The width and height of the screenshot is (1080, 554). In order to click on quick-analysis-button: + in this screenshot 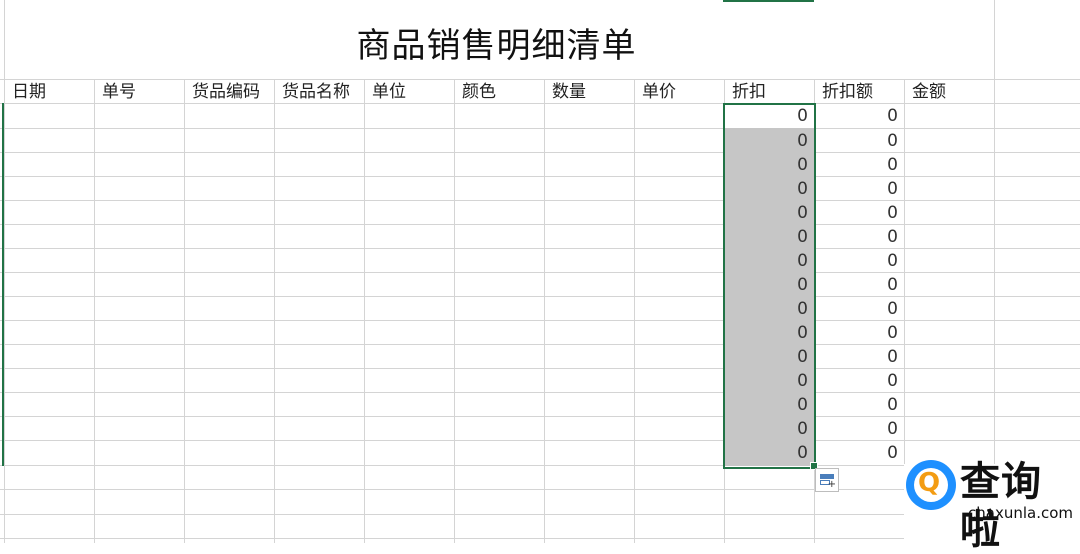, I will do `click(827, 480)`.